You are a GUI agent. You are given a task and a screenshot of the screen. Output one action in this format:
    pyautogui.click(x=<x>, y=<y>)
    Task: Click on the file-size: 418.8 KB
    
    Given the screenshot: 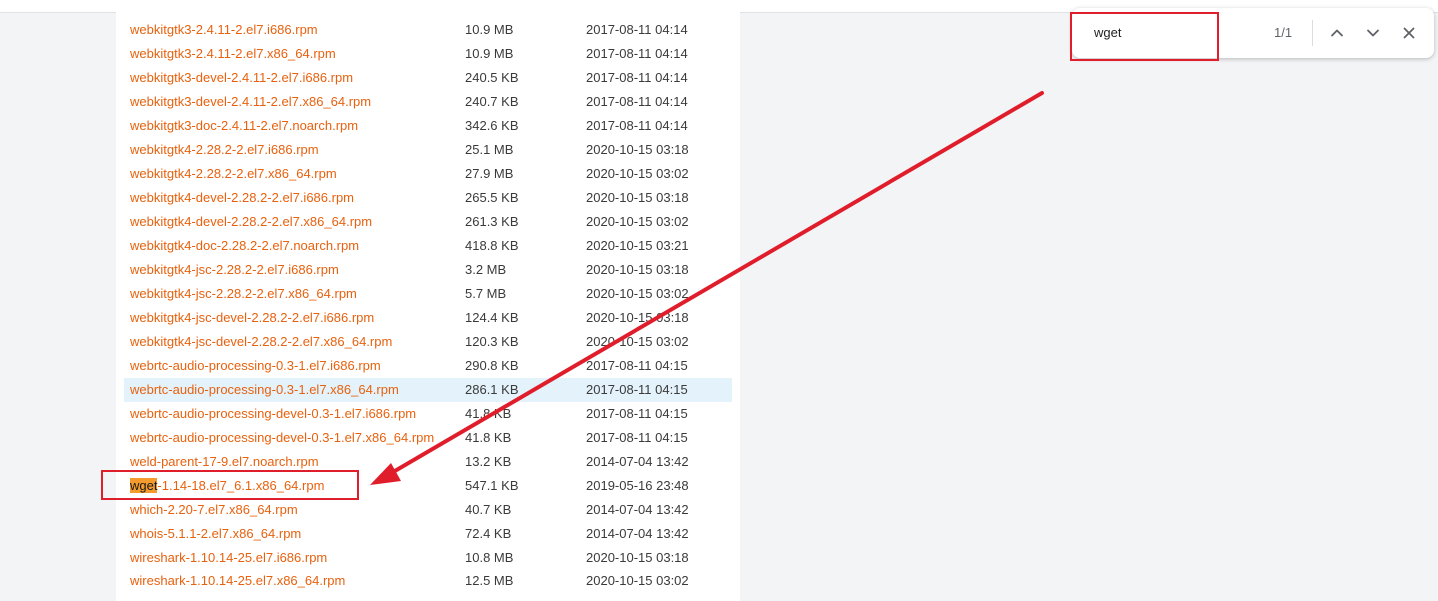 What is the action you would take?
    pyautogui.click(x=492, y=245)
    